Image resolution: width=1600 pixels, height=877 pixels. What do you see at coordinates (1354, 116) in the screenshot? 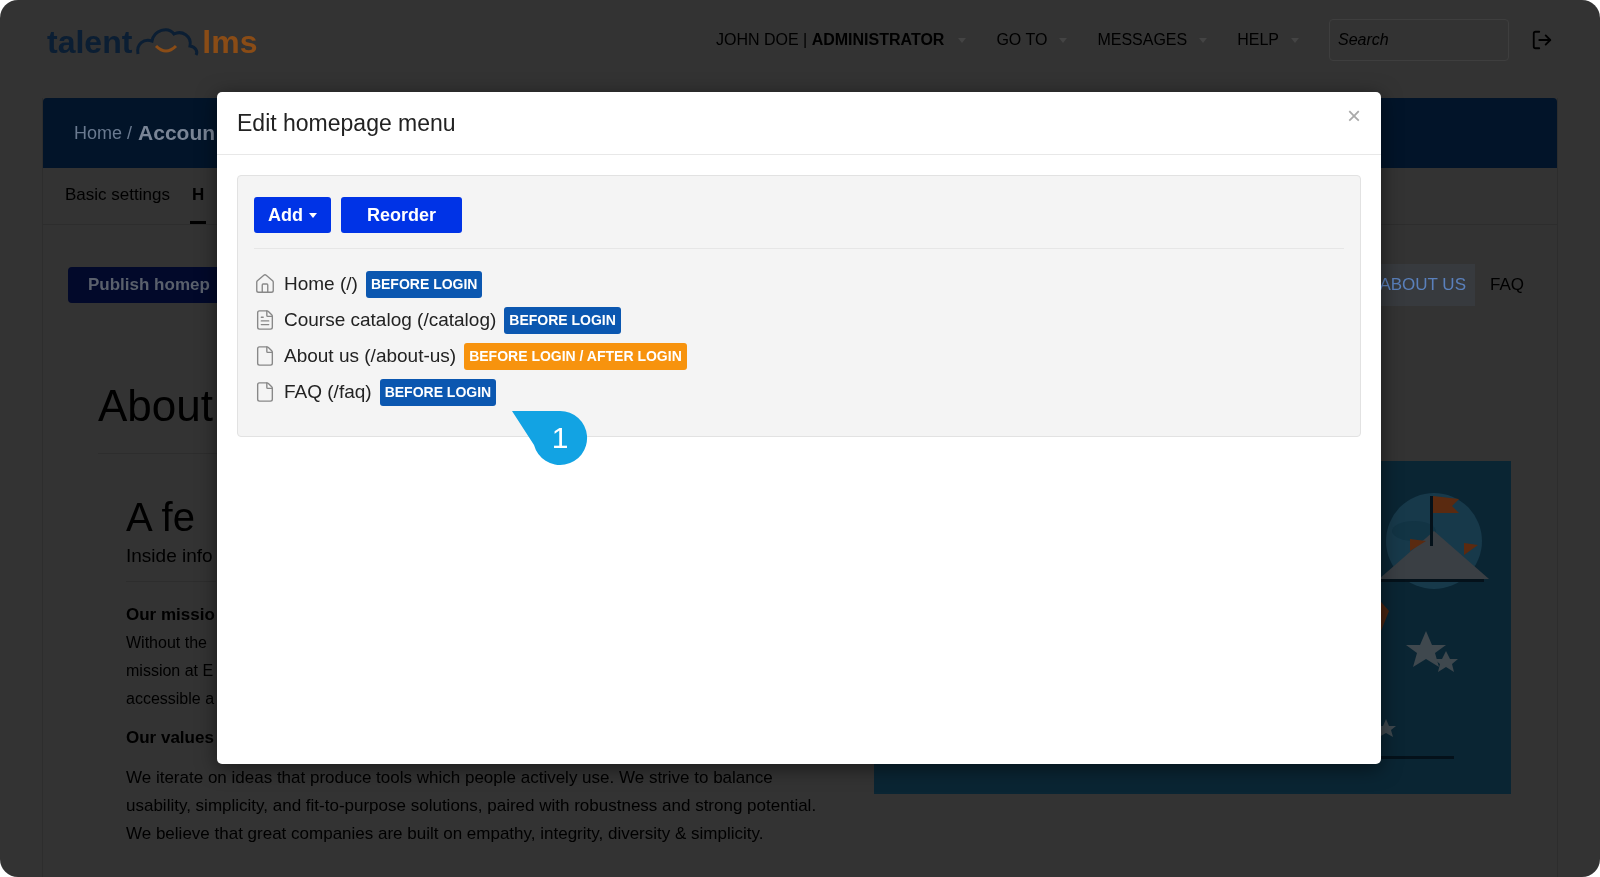
I see `close-button: ×` at bounding box center [1354, 116].